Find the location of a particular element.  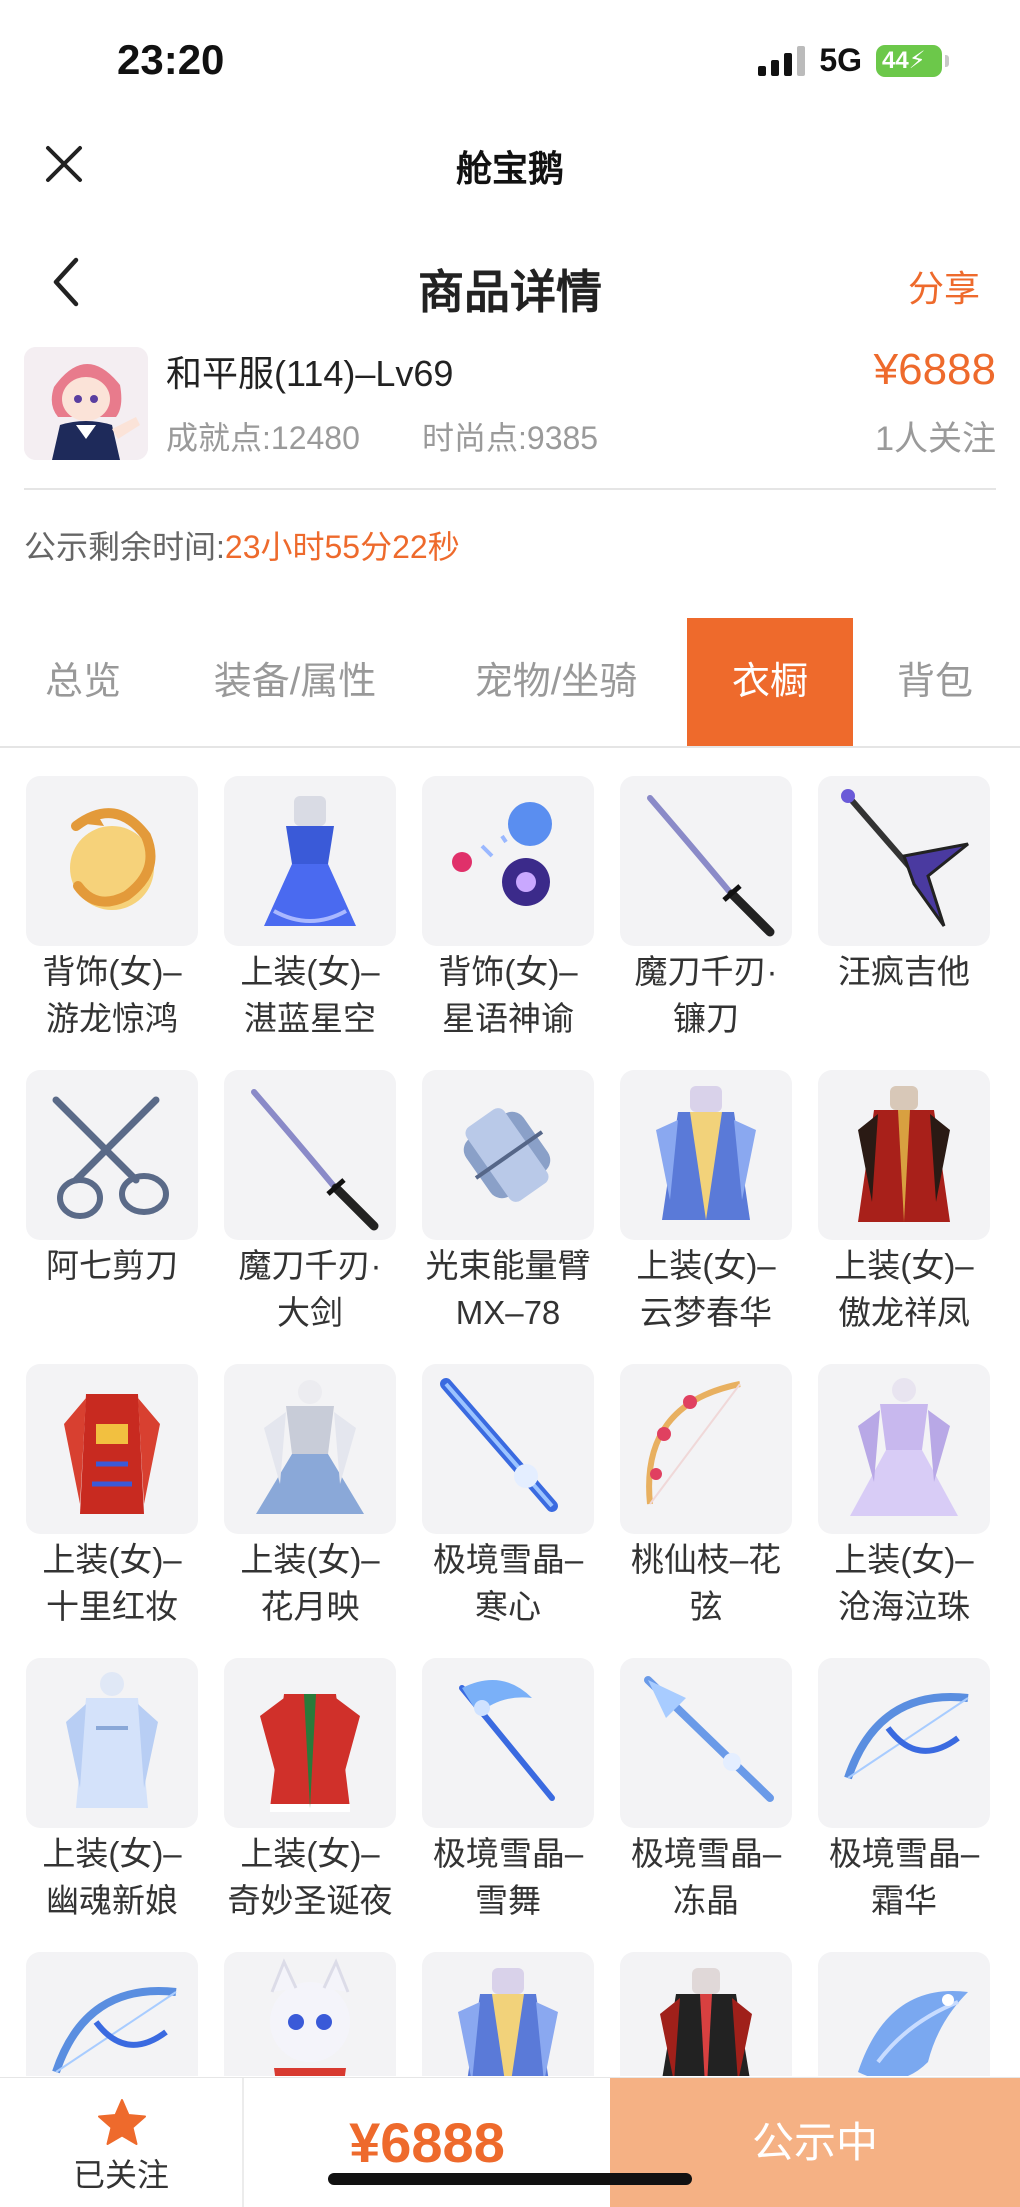

wardrobe-item: 上装(女)– 傲龙祥凤 is located at coordinates (904, 1215).